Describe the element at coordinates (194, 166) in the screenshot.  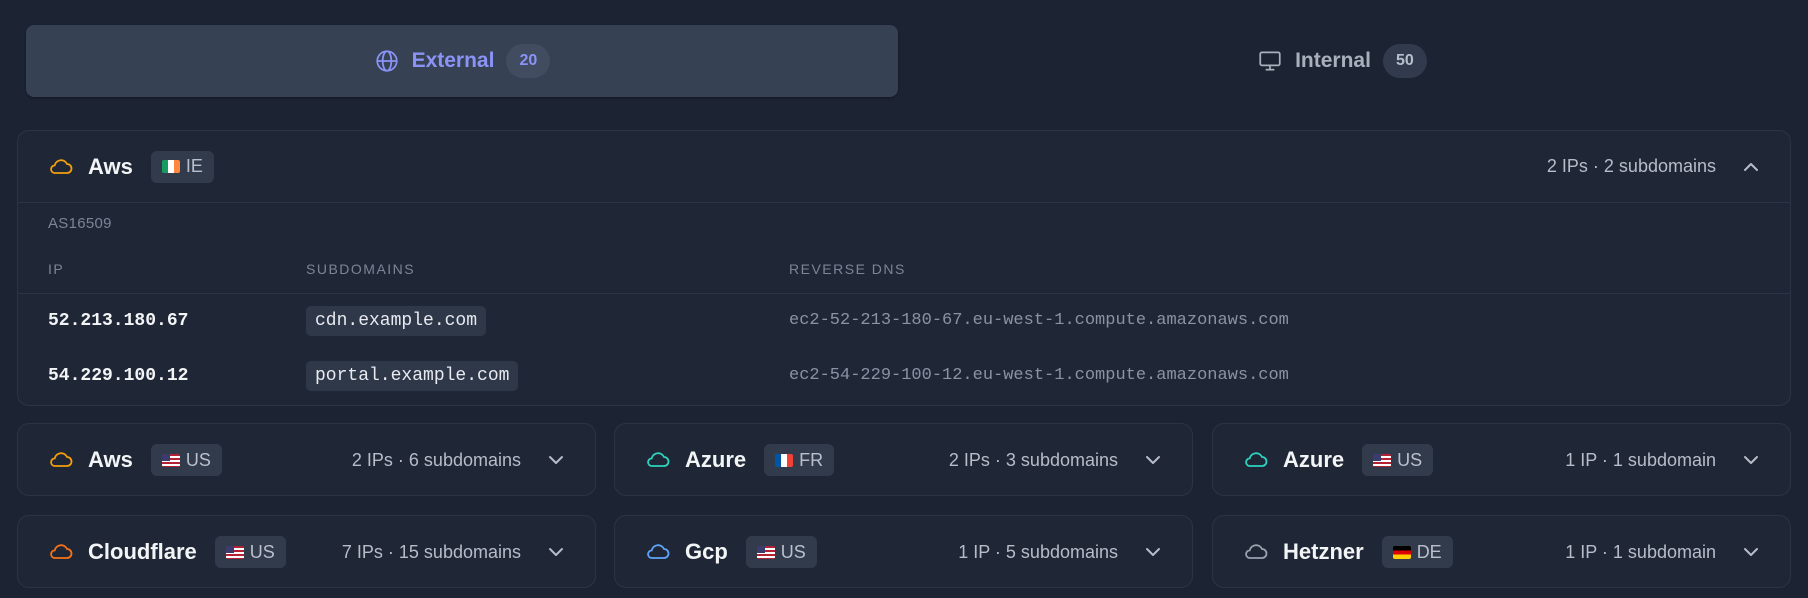
I see `country-code: IE` at that location.